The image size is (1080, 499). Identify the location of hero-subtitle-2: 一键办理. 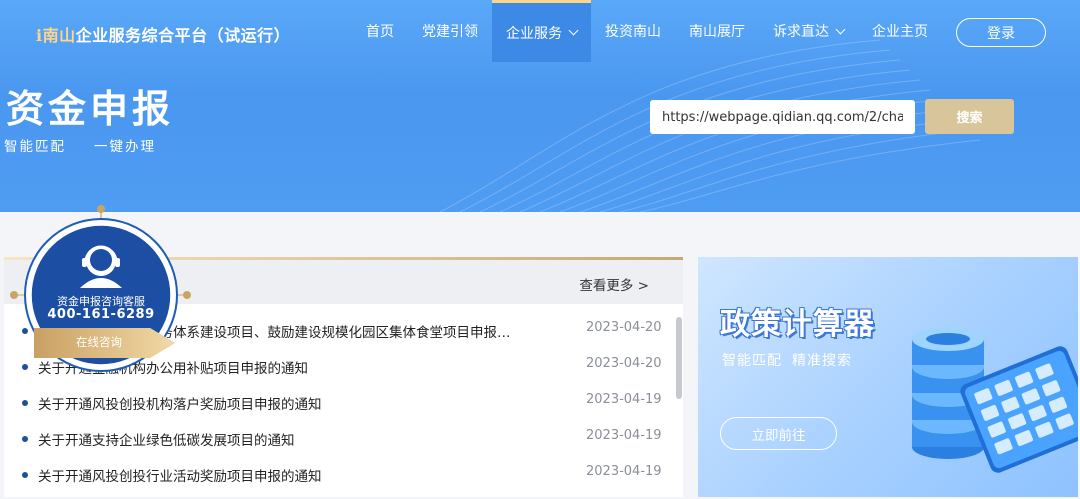
(125, 147).